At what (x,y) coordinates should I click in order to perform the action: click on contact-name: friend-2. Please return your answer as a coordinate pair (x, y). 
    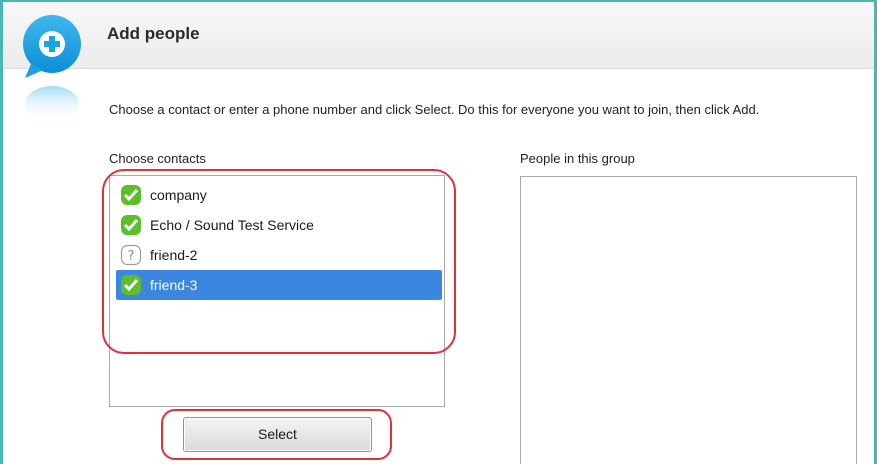
    Looking at the image, I should click on (174, 255).